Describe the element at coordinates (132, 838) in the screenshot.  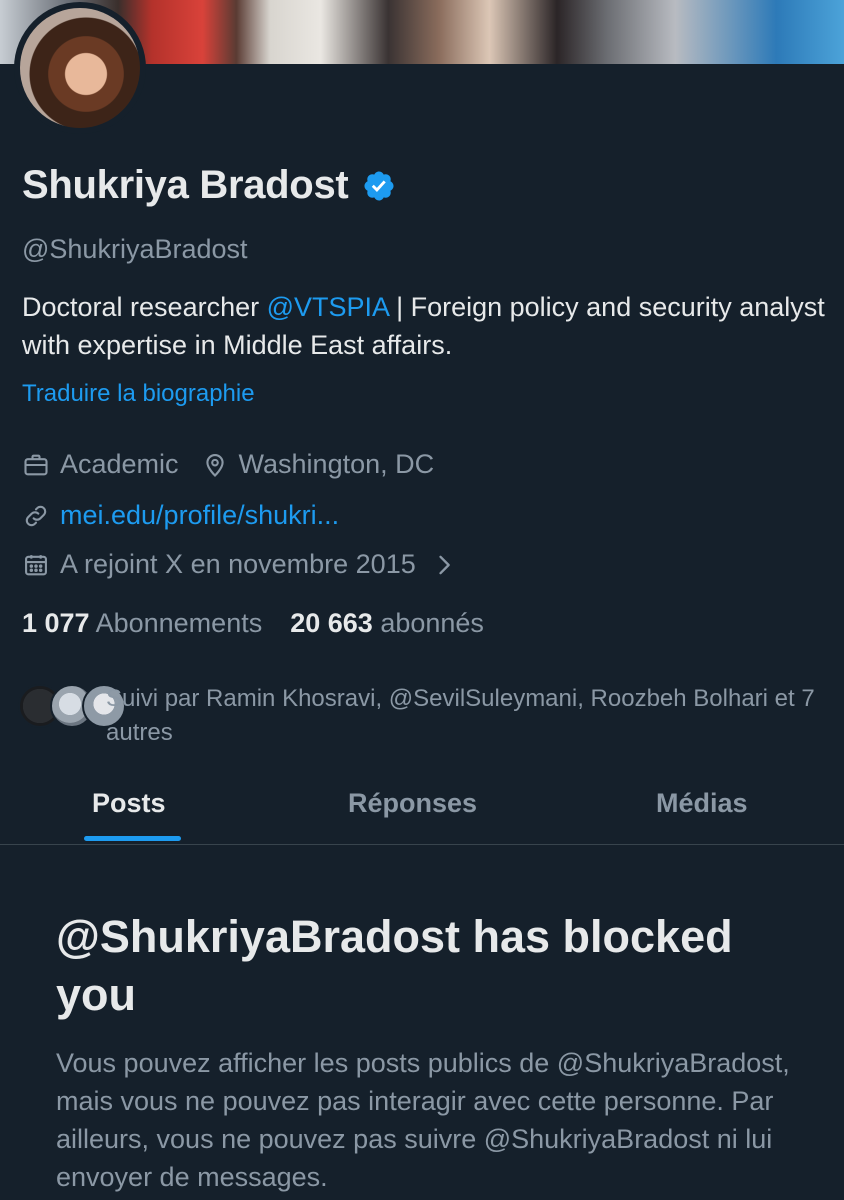
I see `active-tab-indicator` at that location.